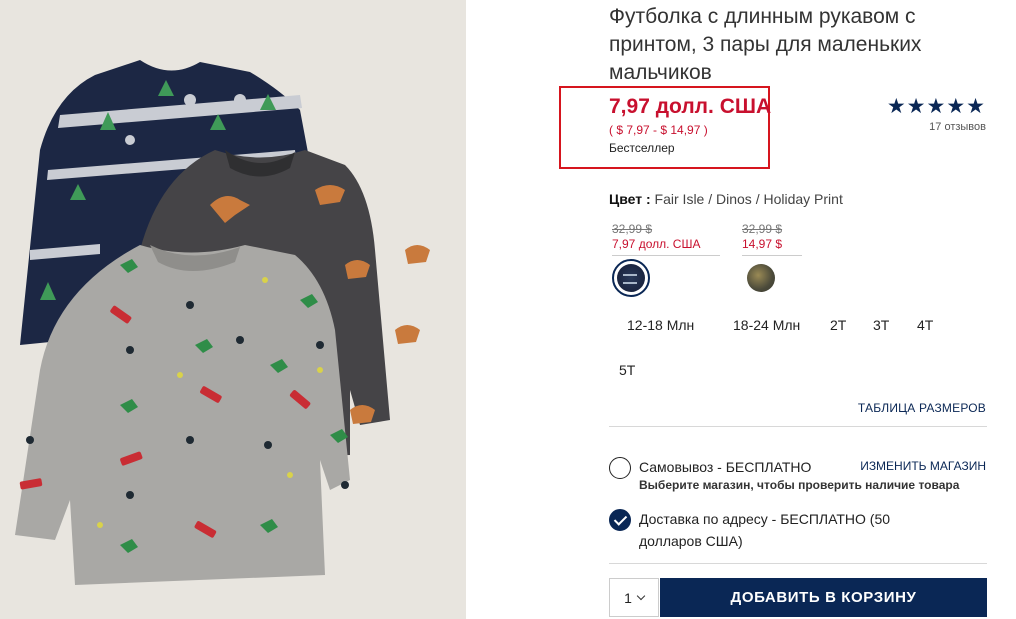 The height and width of the screenshot is (619, 1016). What do you see at coordinates (656, 244) in the screenshot?
I see `swatch-new-price: 7,97 долл. США` at bounding box center [656, 244].